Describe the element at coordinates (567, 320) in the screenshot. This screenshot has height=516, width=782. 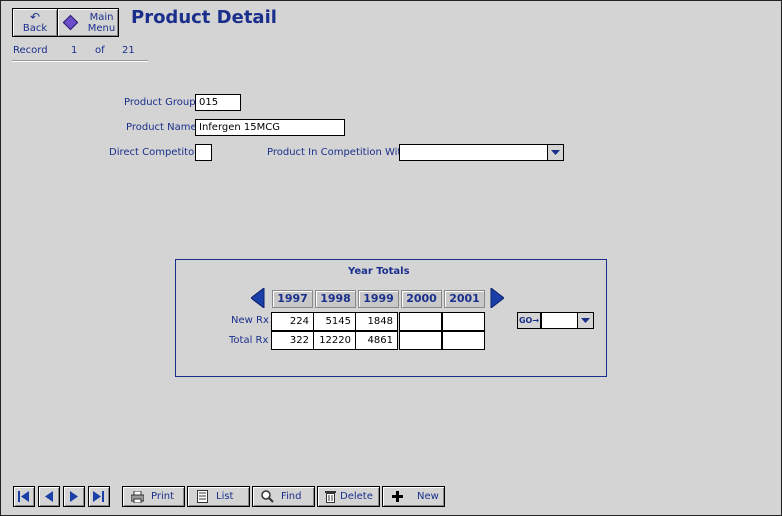
I see `year-jump-select` at that location.